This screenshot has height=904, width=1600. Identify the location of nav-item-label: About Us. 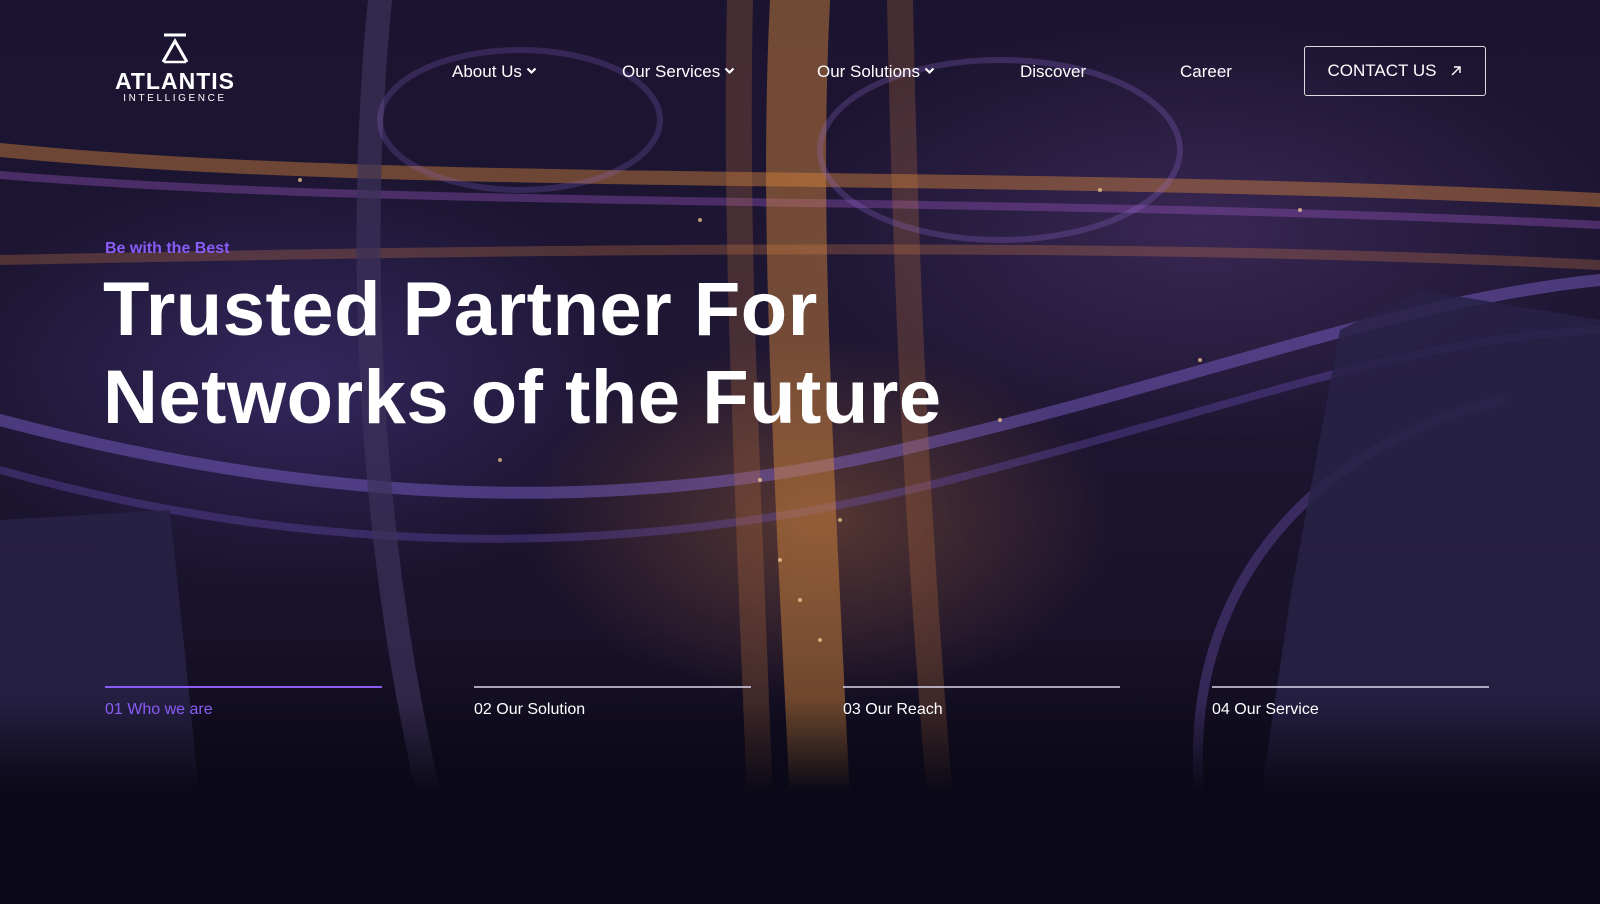
(487, 71).